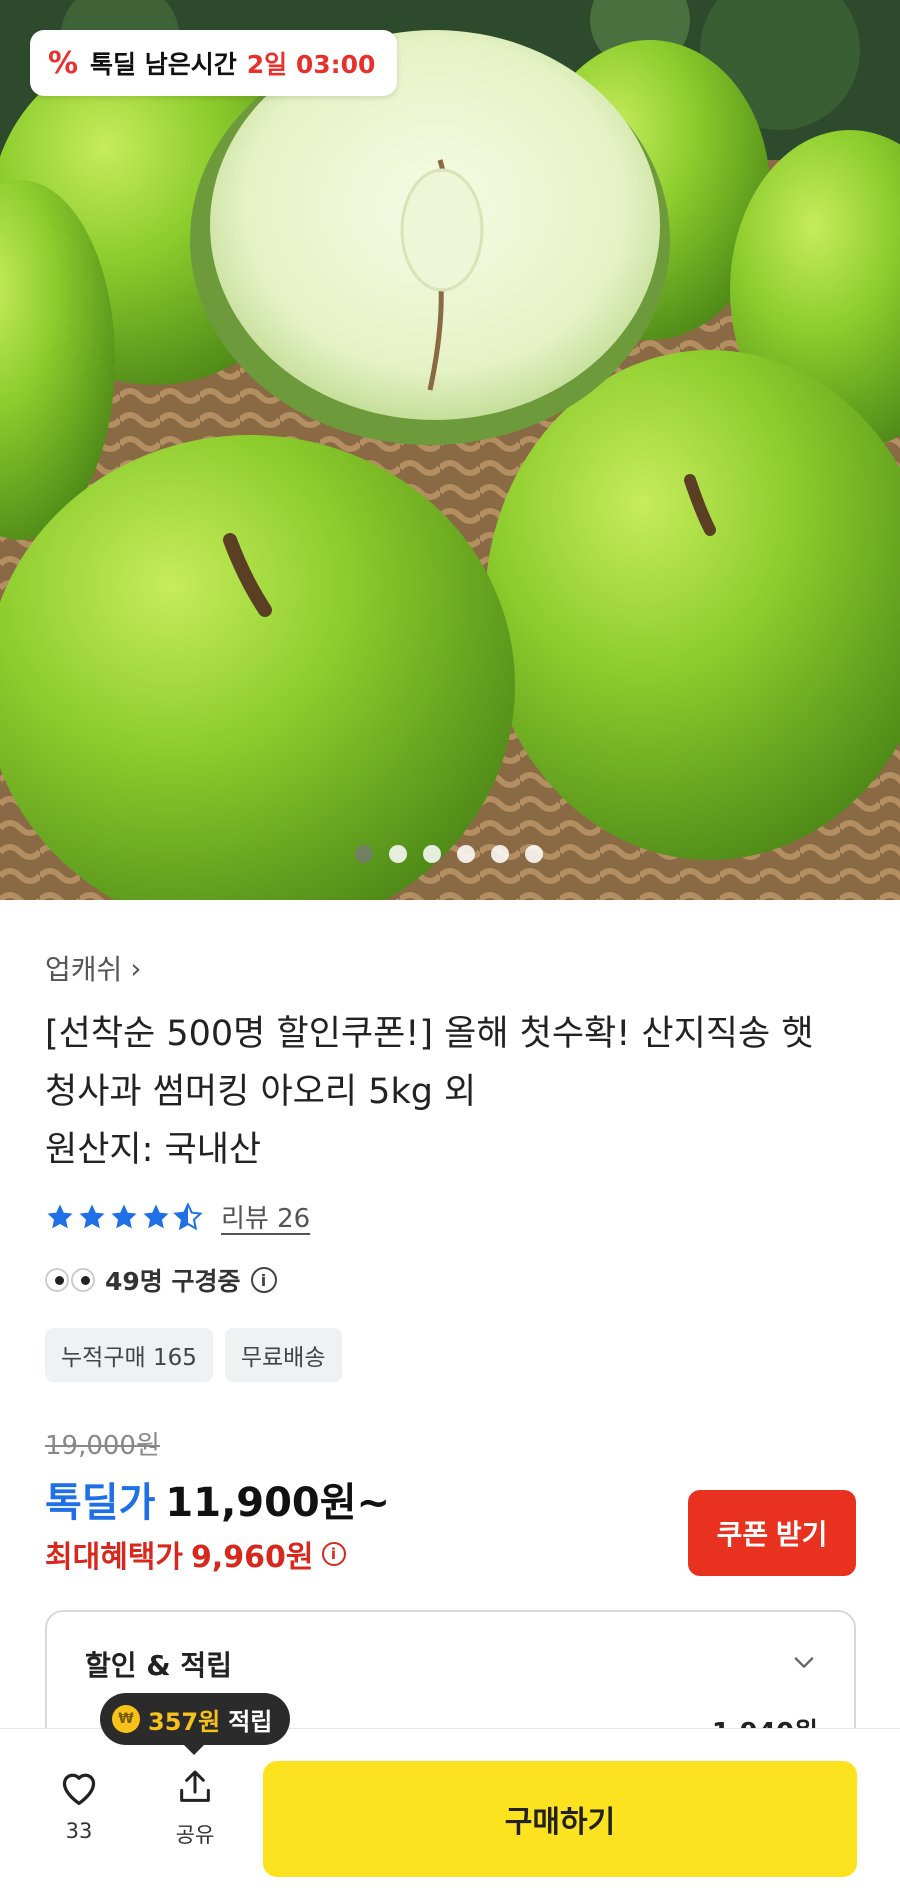  Describe the element at coordinates (79, 1831) in the screenshot. I see `like-count: 33` at that location.